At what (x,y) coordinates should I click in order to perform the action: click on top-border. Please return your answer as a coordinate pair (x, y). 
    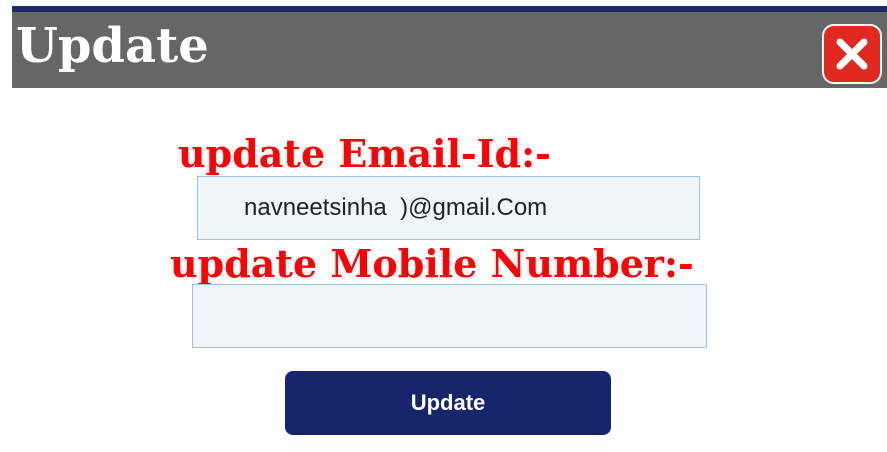
    Looking at the image, I should click on (443, 6).